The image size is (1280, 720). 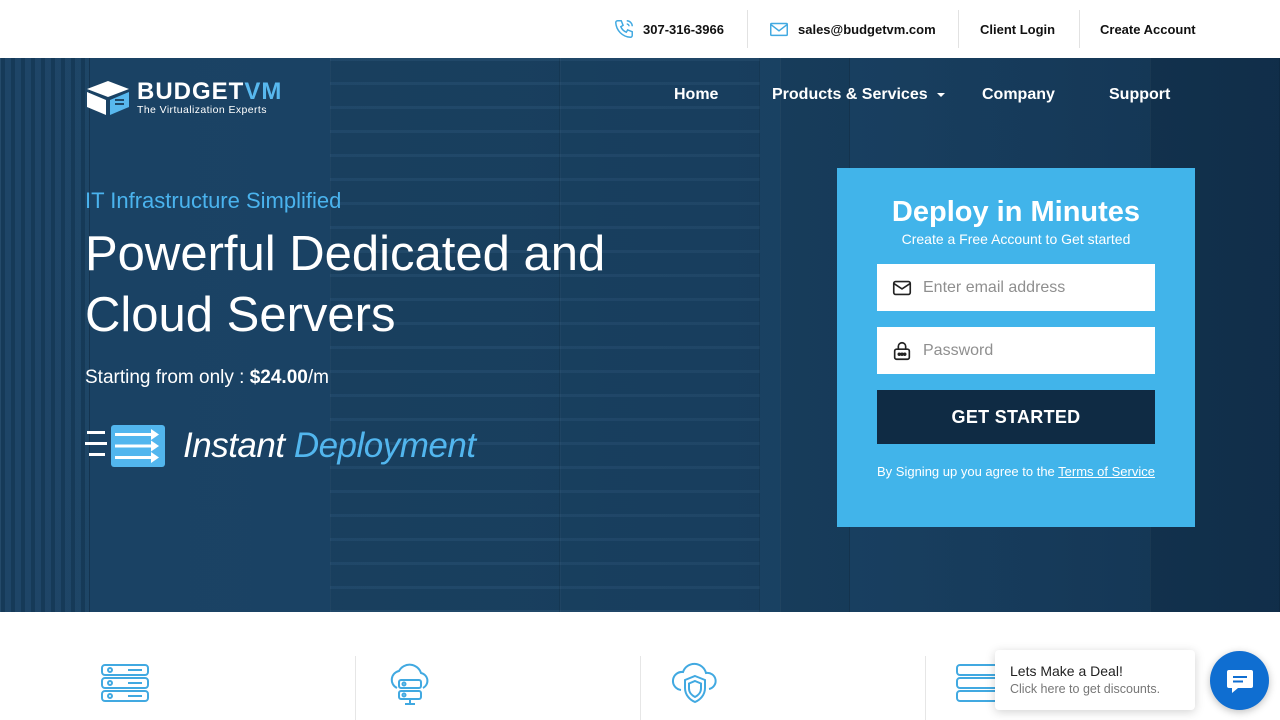 What do you see at coordinates (278, 377) in the screenshot?
I see `price-value: $24.00` at bounding box center [278, 377].